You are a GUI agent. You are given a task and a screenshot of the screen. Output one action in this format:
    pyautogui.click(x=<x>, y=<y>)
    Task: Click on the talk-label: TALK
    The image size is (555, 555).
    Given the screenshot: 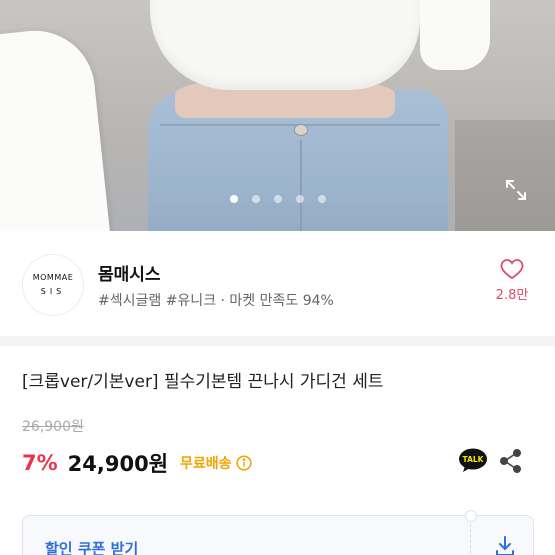 What is the action you would take?
    pyautogui.click(x=474, y=459)
    